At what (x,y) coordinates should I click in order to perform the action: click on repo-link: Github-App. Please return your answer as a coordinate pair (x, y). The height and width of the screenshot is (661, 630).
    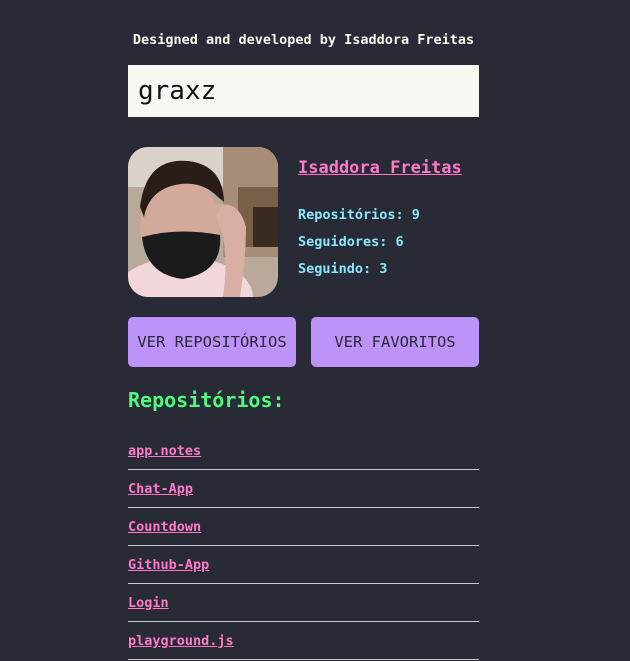
    Looking at the image, I should click on (168, 565).